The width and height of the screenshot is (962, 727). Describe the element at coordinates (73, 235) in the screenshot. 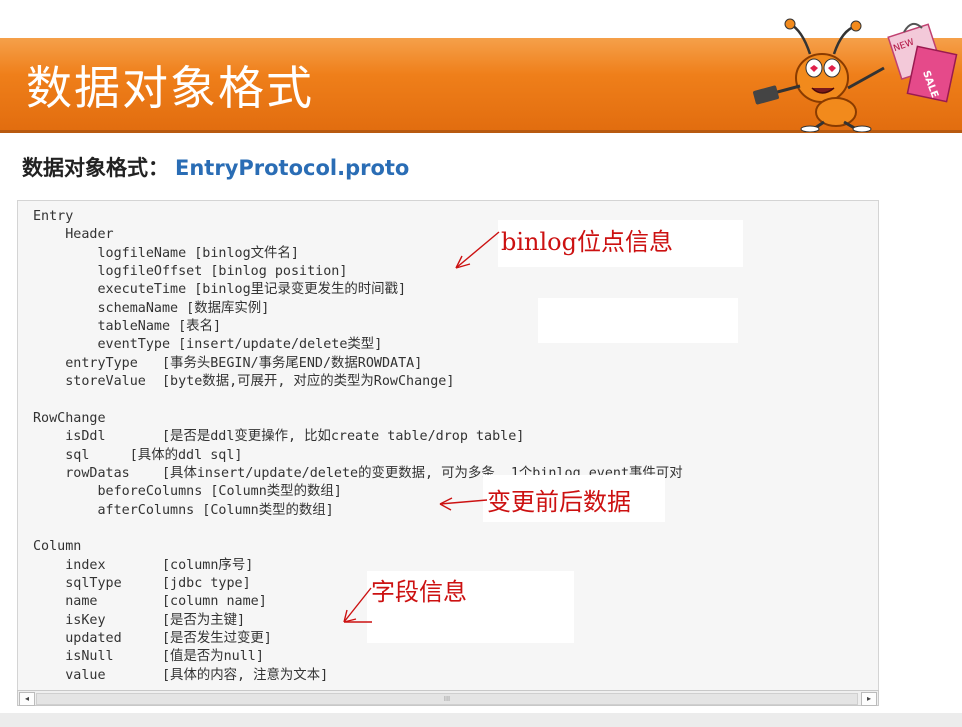

I see `code-line: Header` at that location.